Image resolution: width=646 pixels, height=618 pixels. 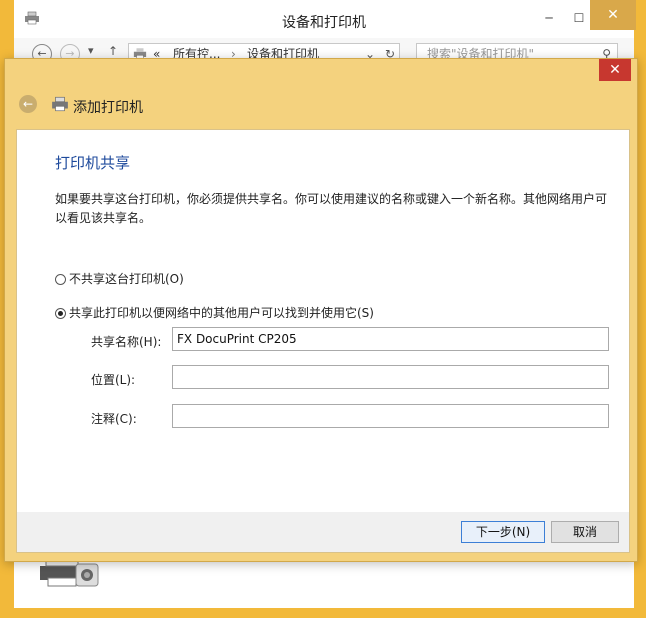 What do you see at coordinates (321, 105) in the screenshot?
I see `dialog-header: ← 添加打印机` at bounding box center [321, 105].